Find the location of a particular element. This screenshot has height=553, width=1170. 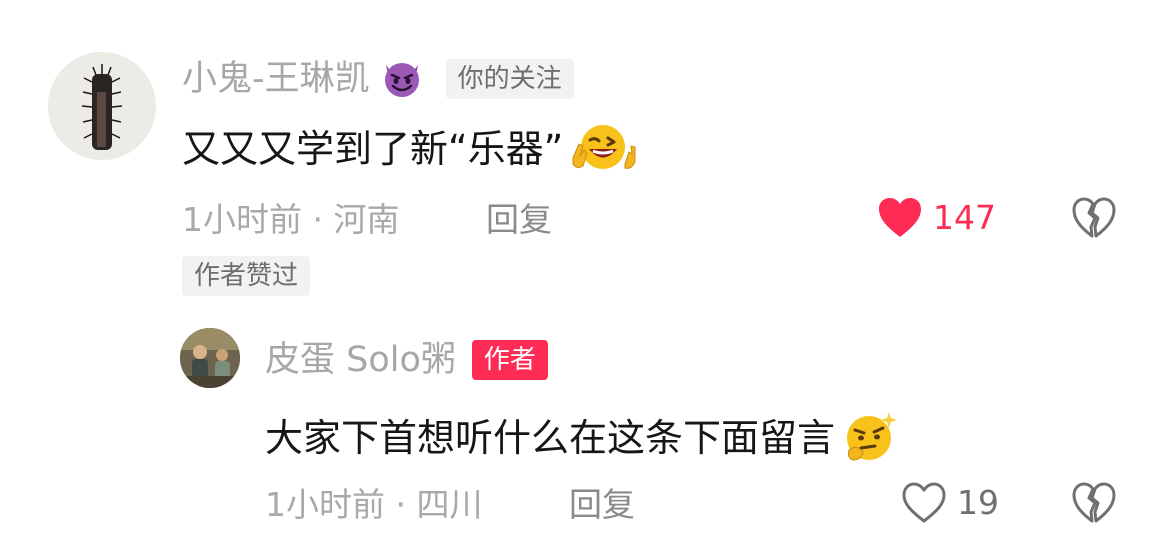

username: 皮蛋 Solo粥 is located at coordinates (360, 360).